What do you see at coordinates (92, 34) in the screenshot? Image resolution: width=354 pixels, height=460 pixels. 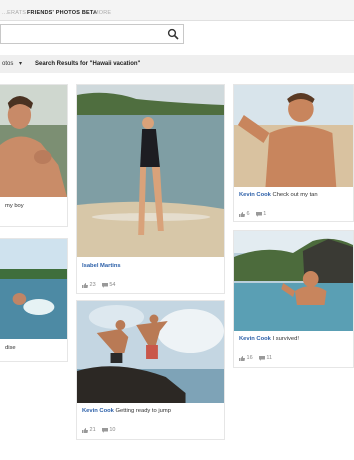 I see `search-input` at bounding box center [92, 34].